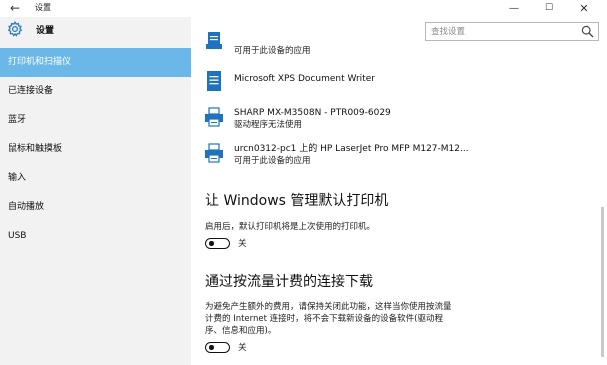 This screenshot has height=365, width=607. I want to click on metered-download-toggle, so click(217, 347).